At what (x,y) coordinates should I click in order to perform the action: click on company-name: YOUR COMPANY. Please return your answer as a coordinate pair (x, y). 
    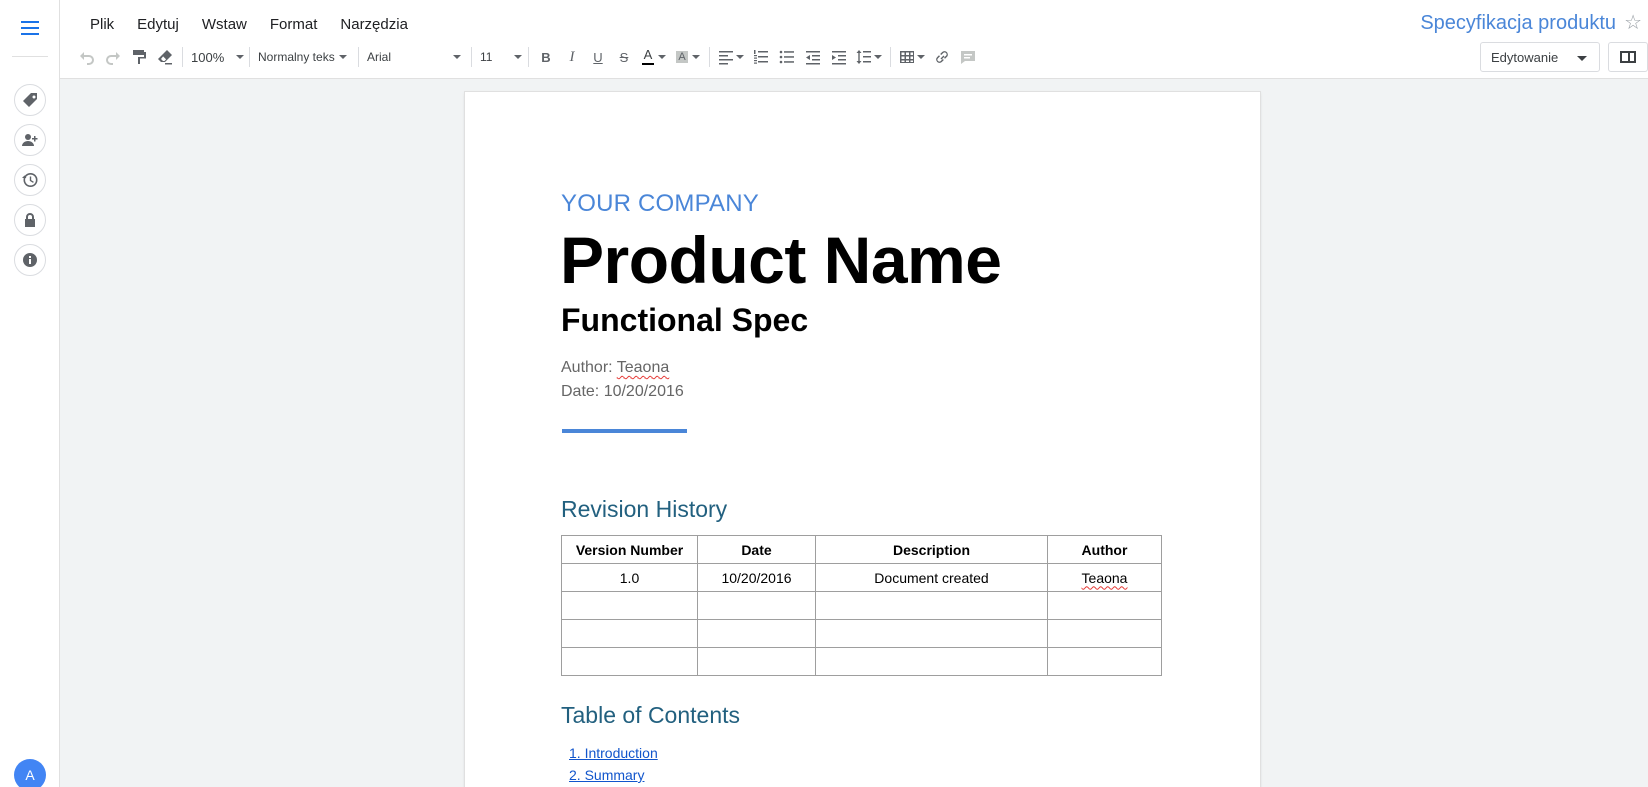
    Looking at the image, I should click on (660, 203).